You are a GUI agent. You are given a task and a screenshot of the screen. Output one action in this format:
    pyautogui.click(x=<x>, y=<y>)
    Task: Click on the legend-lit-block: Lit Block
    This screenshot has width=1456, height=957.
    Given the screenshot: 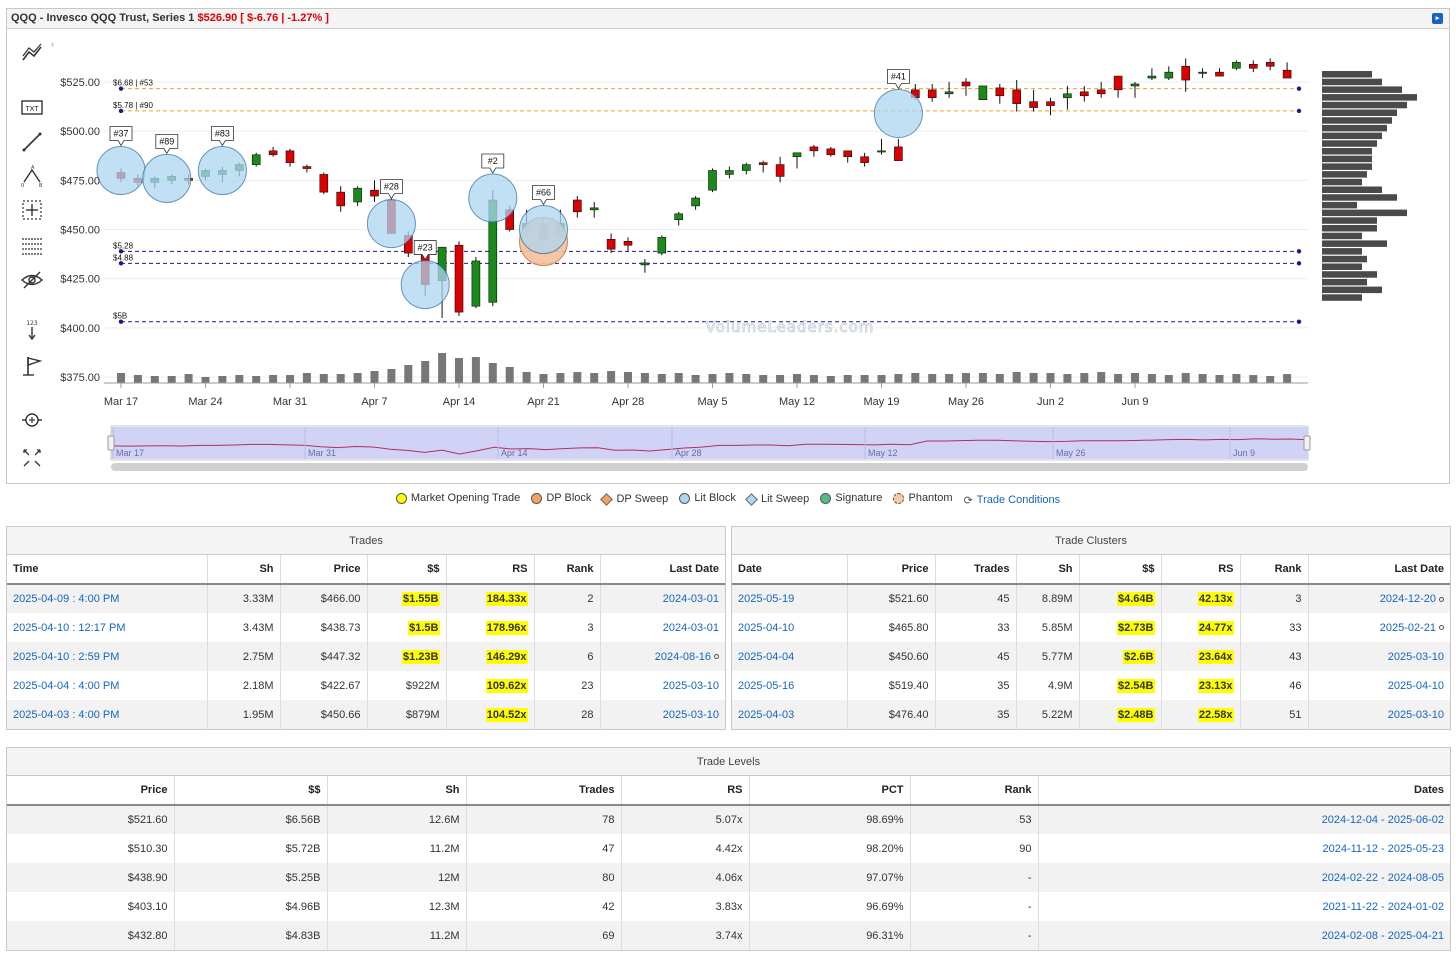 What is the action you would take?
    pyautogui.click(x=707, y=498)
    